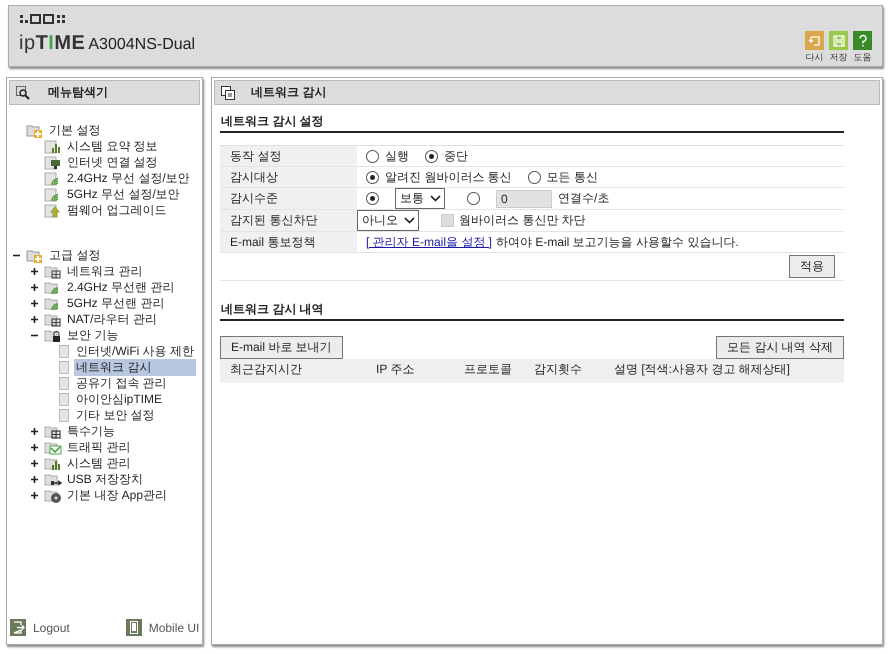 The image size is (891, 654). I want to click on tree-item: 시스템 요약 정보, so click(112, 146).